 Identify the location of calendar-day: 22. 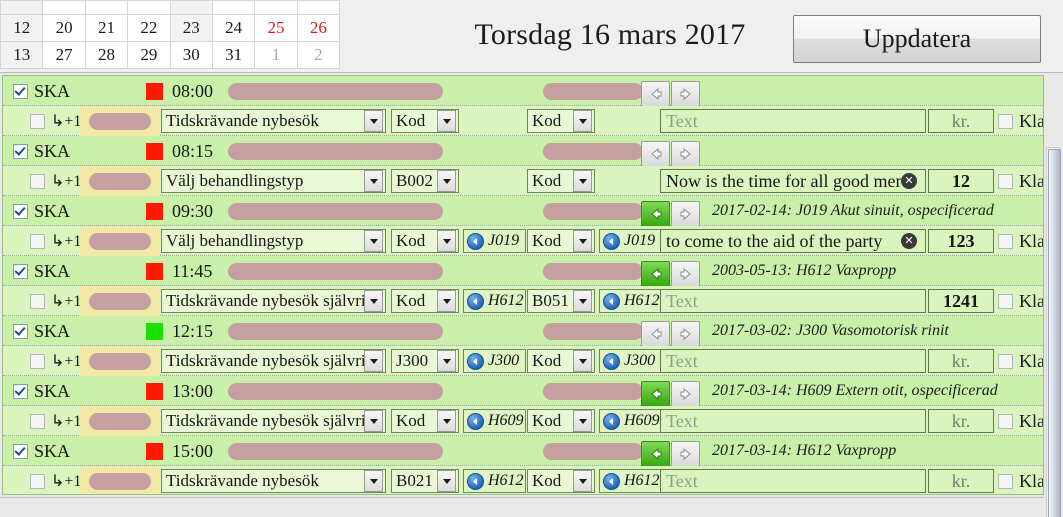
(149, 28).